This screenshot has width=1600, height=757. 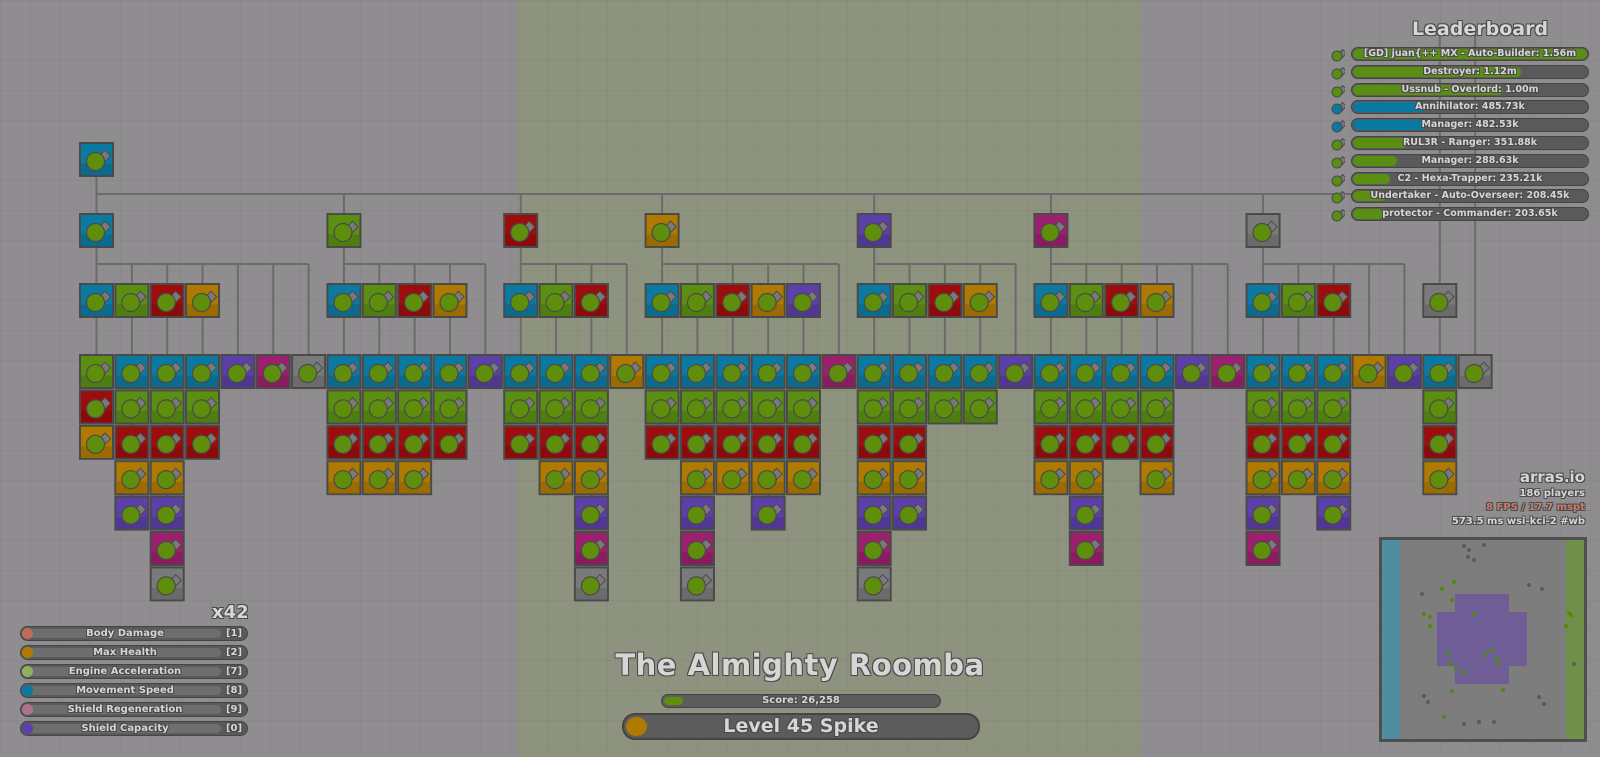 What do you see at coordinates (134, 652) in the screenshot?
I see `stat-upgrade-max-health: Max Health [2]` at bounding box center [134, 652].